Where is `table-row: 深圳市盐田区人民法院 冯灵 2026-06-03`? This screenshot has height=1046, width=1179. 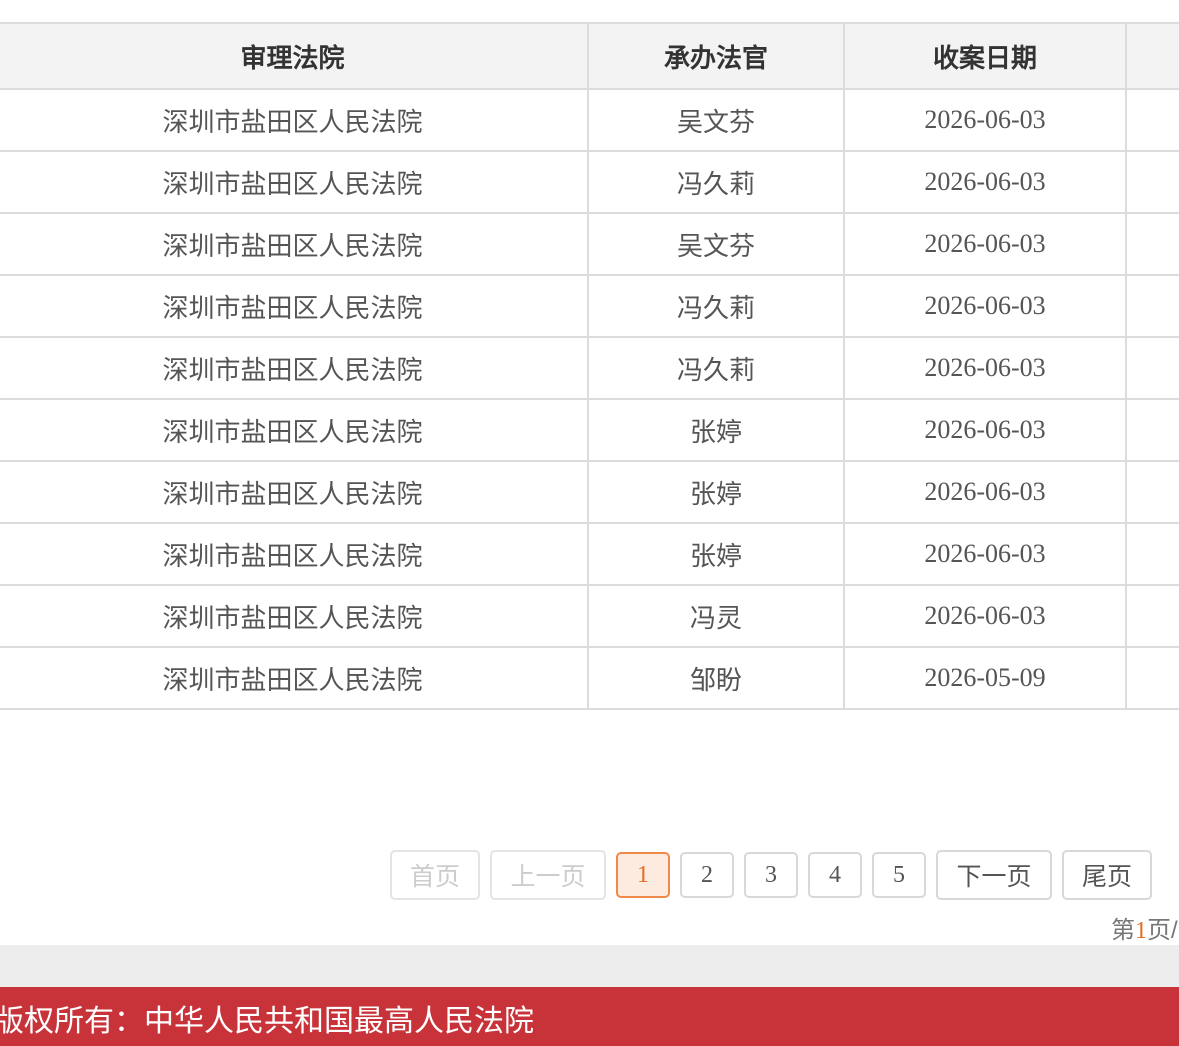
table-row: 深圳市盐田区人民法院 冯灵 2026-06-03 is located at coordinates (589, 616).